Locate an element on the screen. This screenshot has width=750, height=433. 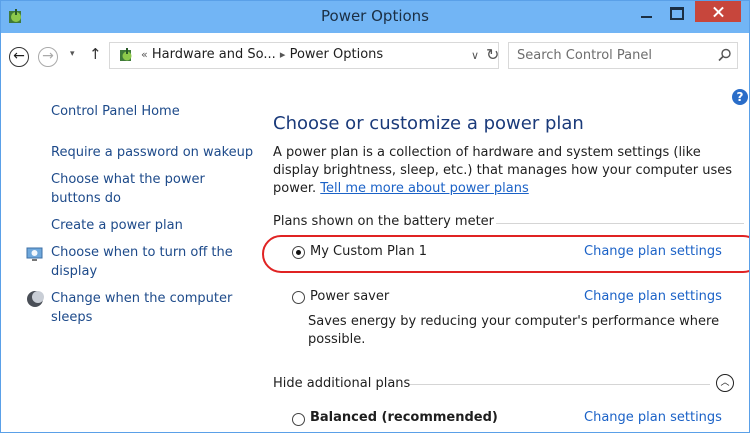
minimize-button is located at coordinates (646, 13).